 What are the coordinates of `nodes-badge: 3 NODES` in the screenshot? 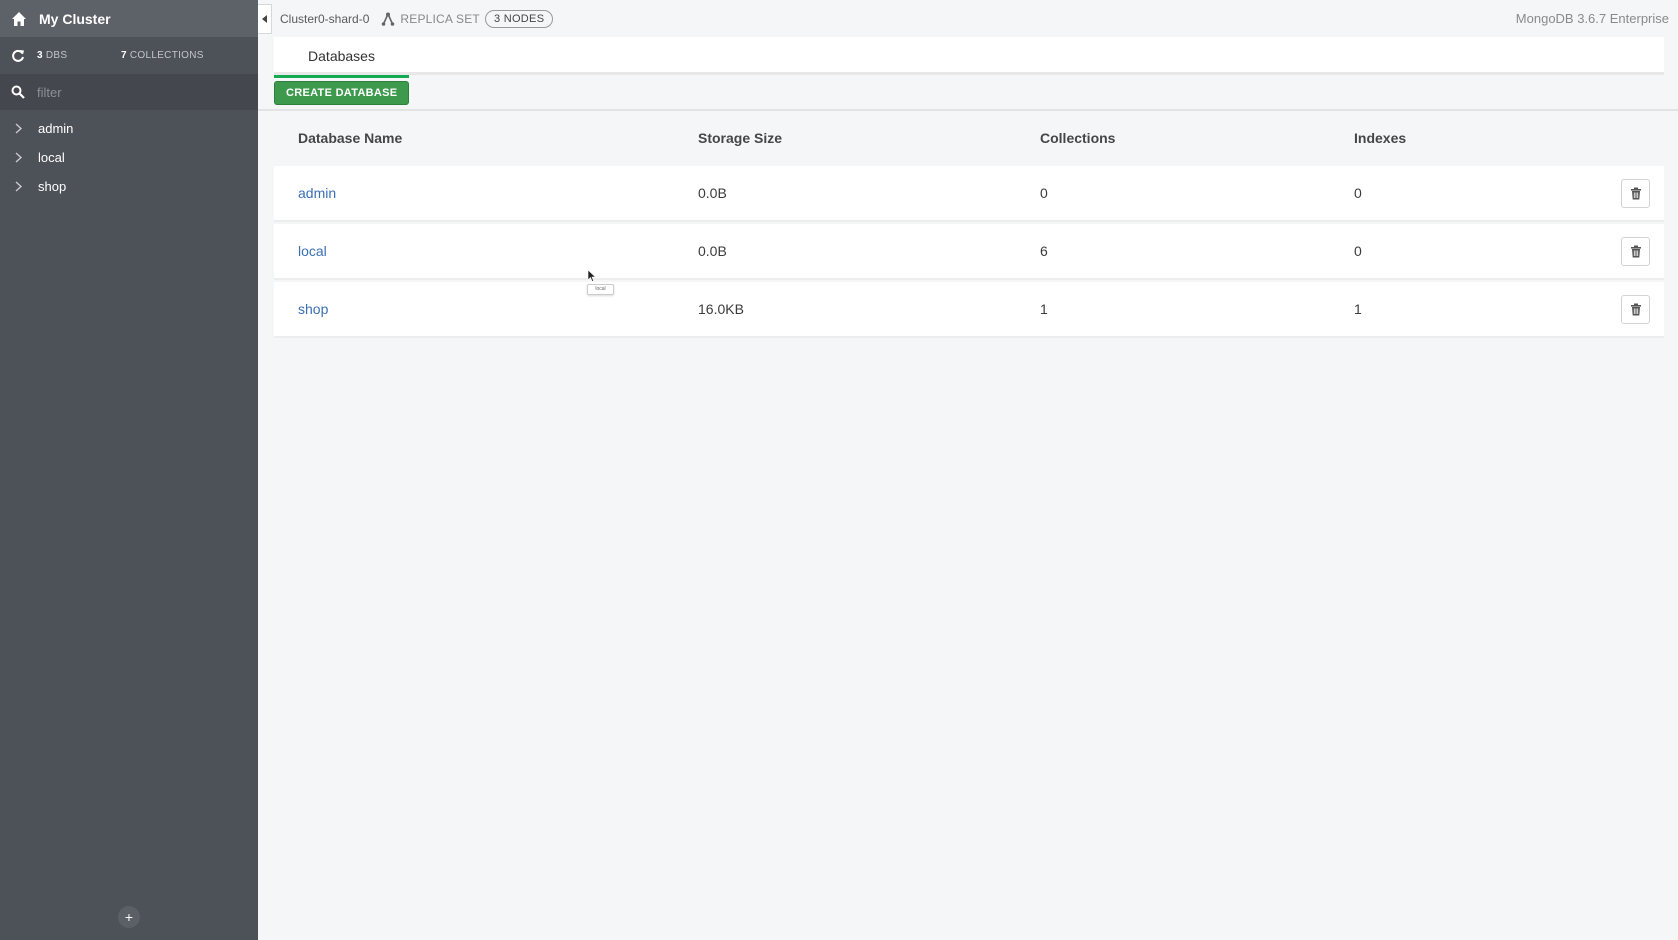 It's located at (519, 18).